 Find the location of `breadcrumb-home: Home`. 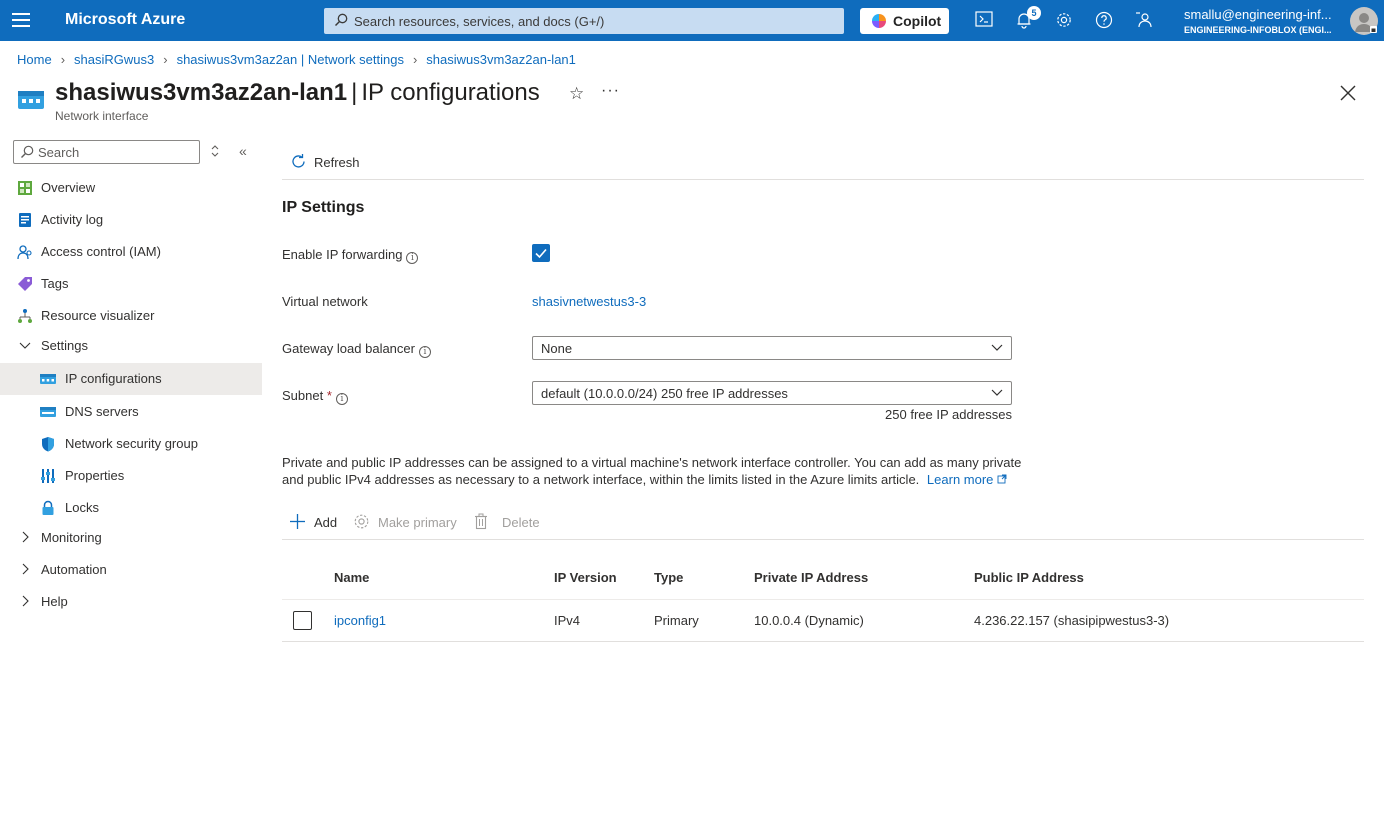

breadcrumb-home: Home is located at coordinates (34, 59).